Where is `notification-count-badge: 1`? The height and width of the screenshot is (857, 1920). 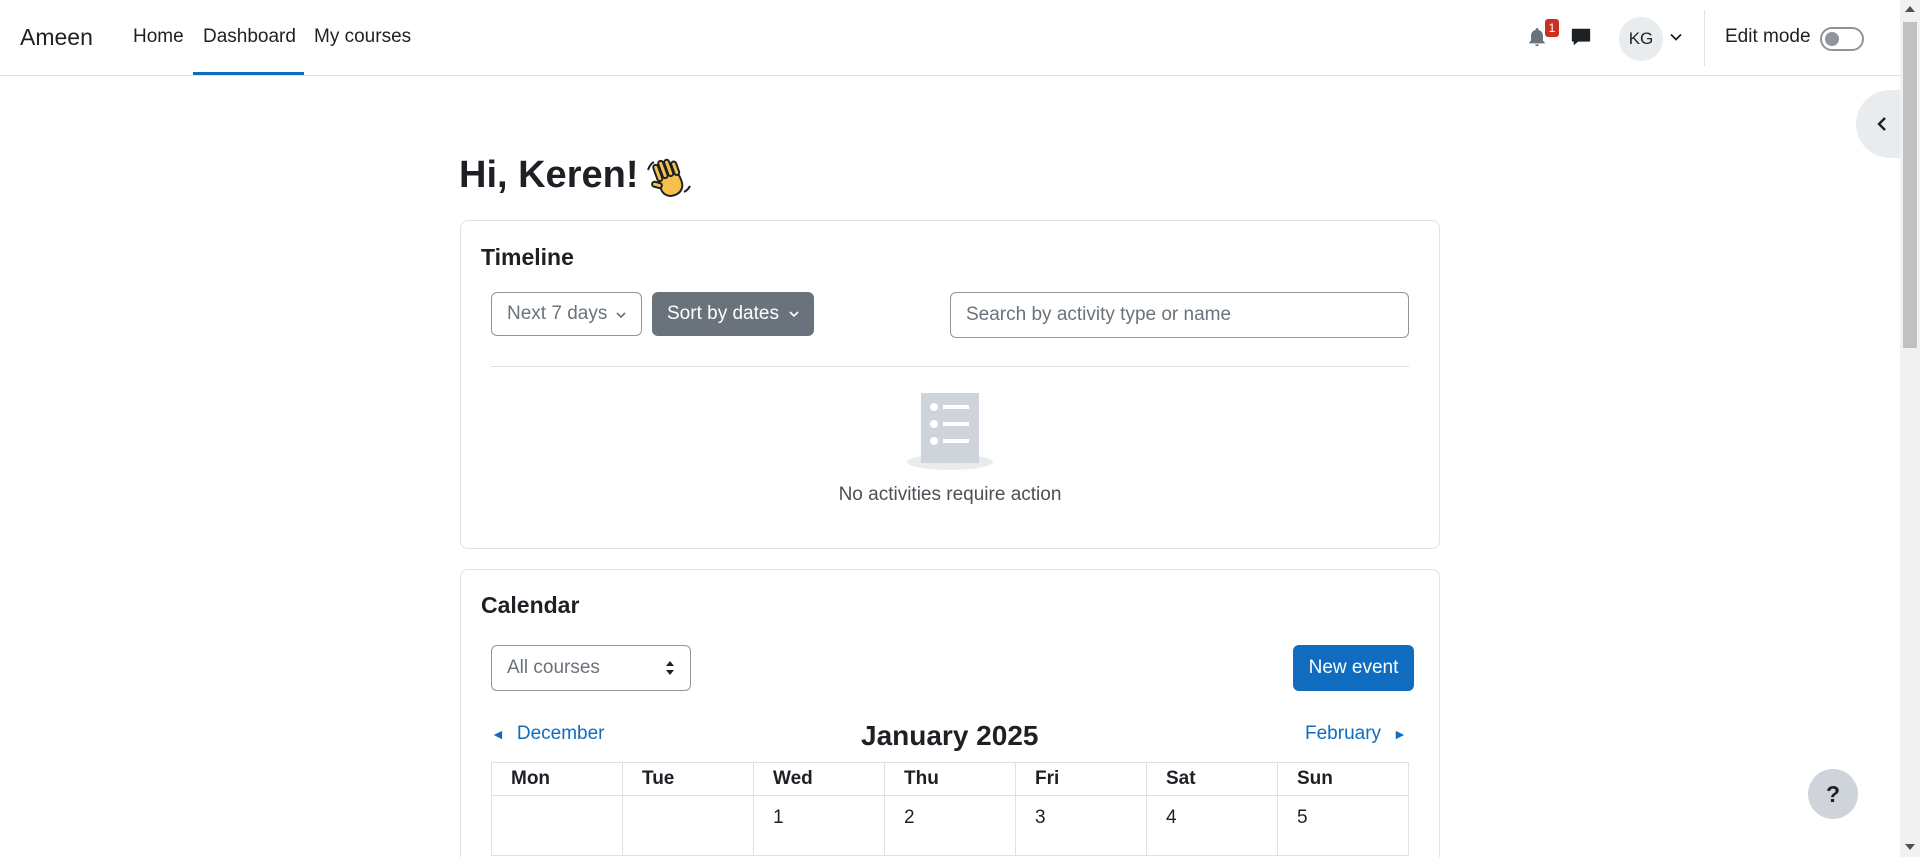
notification-count-badge: 1 is located at coordinates (1552, 28).